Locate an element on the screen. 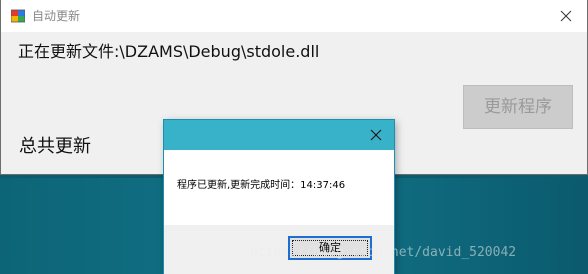 This screenshot has width=588, height=274. dialog-close-button is located at coordinates (376, 135).